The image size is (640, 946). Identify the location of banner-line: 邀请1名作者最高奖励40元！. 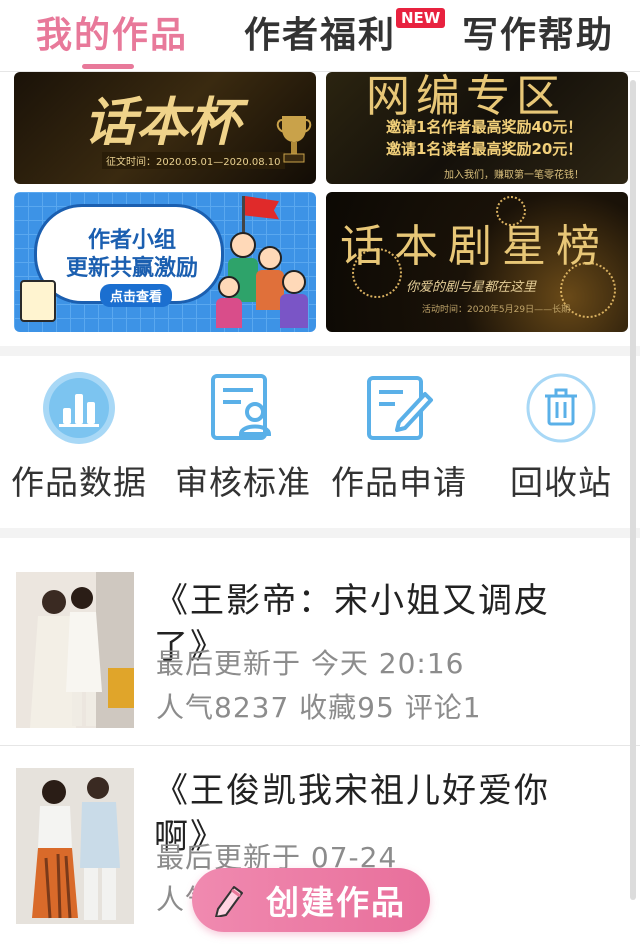
(484, 127).